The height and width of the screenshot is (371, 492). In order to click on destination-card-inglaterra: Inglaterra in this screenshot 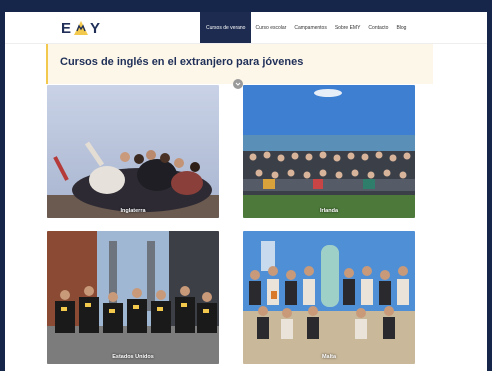, I will do `click(133, 151)`.